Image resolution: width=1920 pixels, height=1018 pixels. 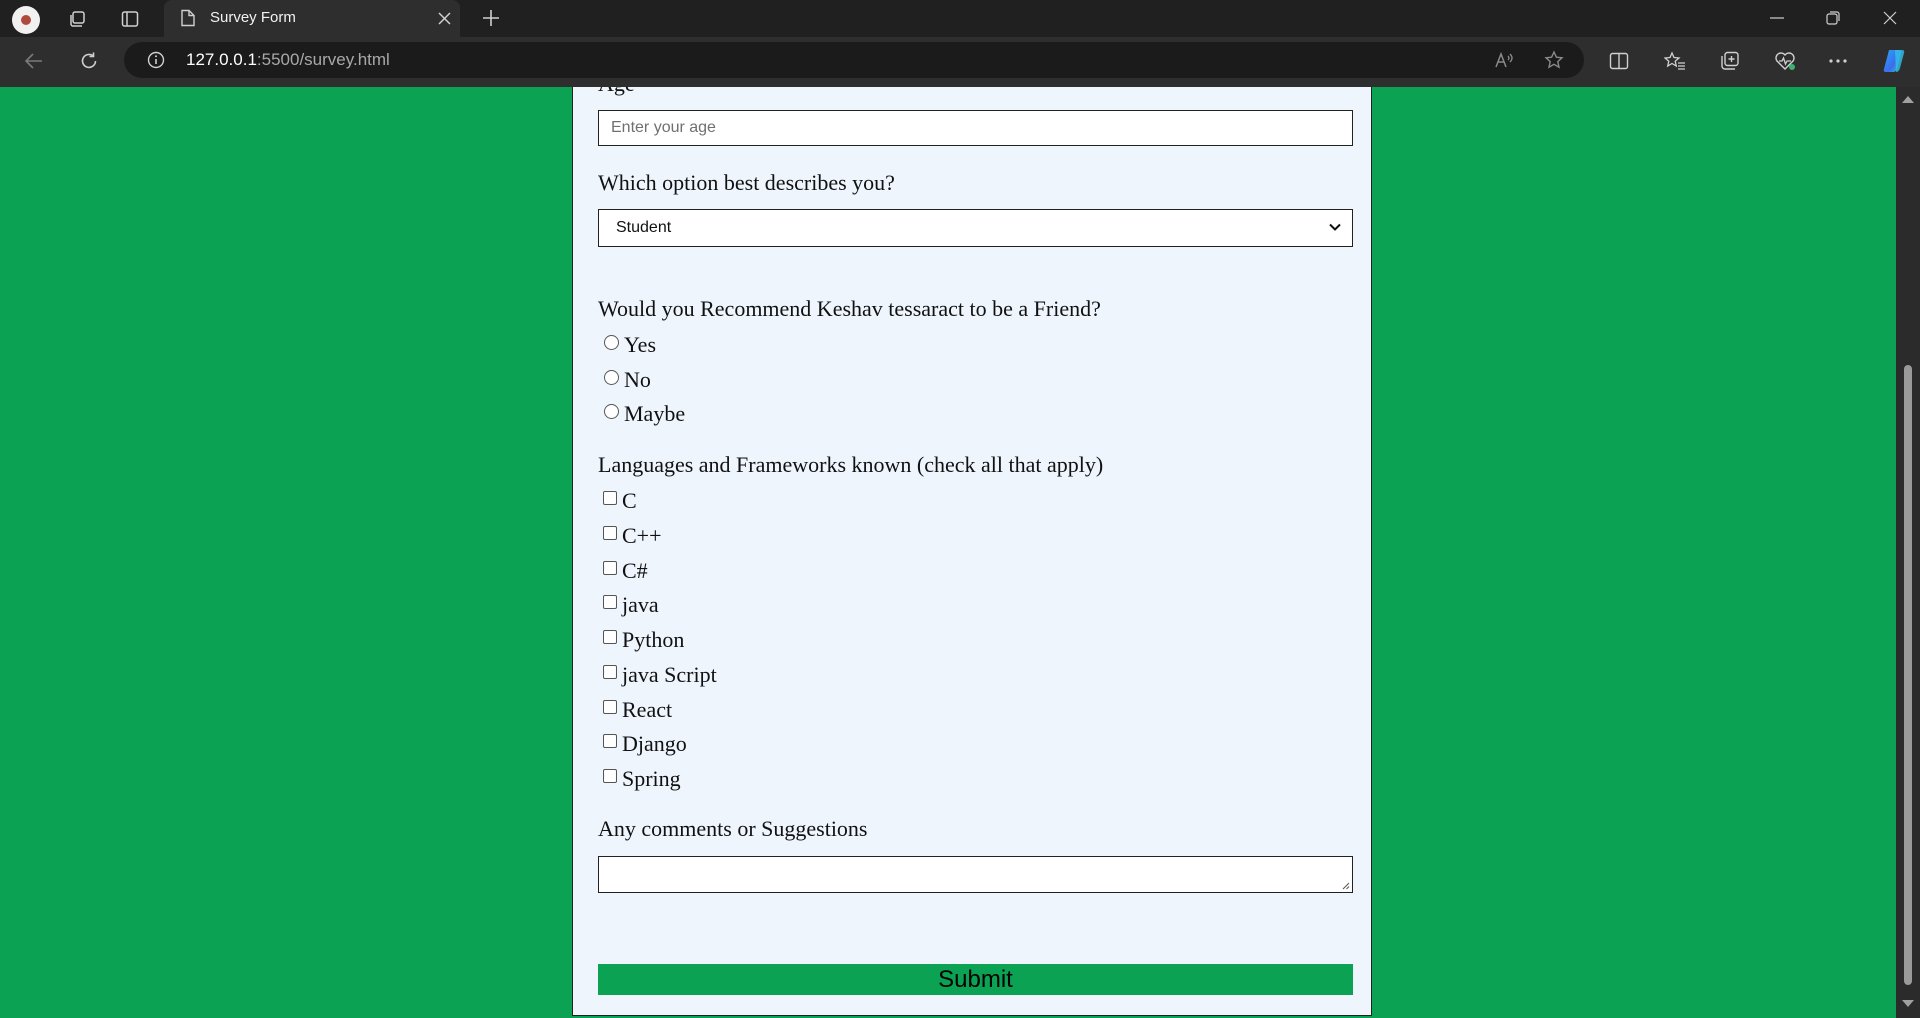 I want to click on language-option-label: java, so click(x=640, y=604).